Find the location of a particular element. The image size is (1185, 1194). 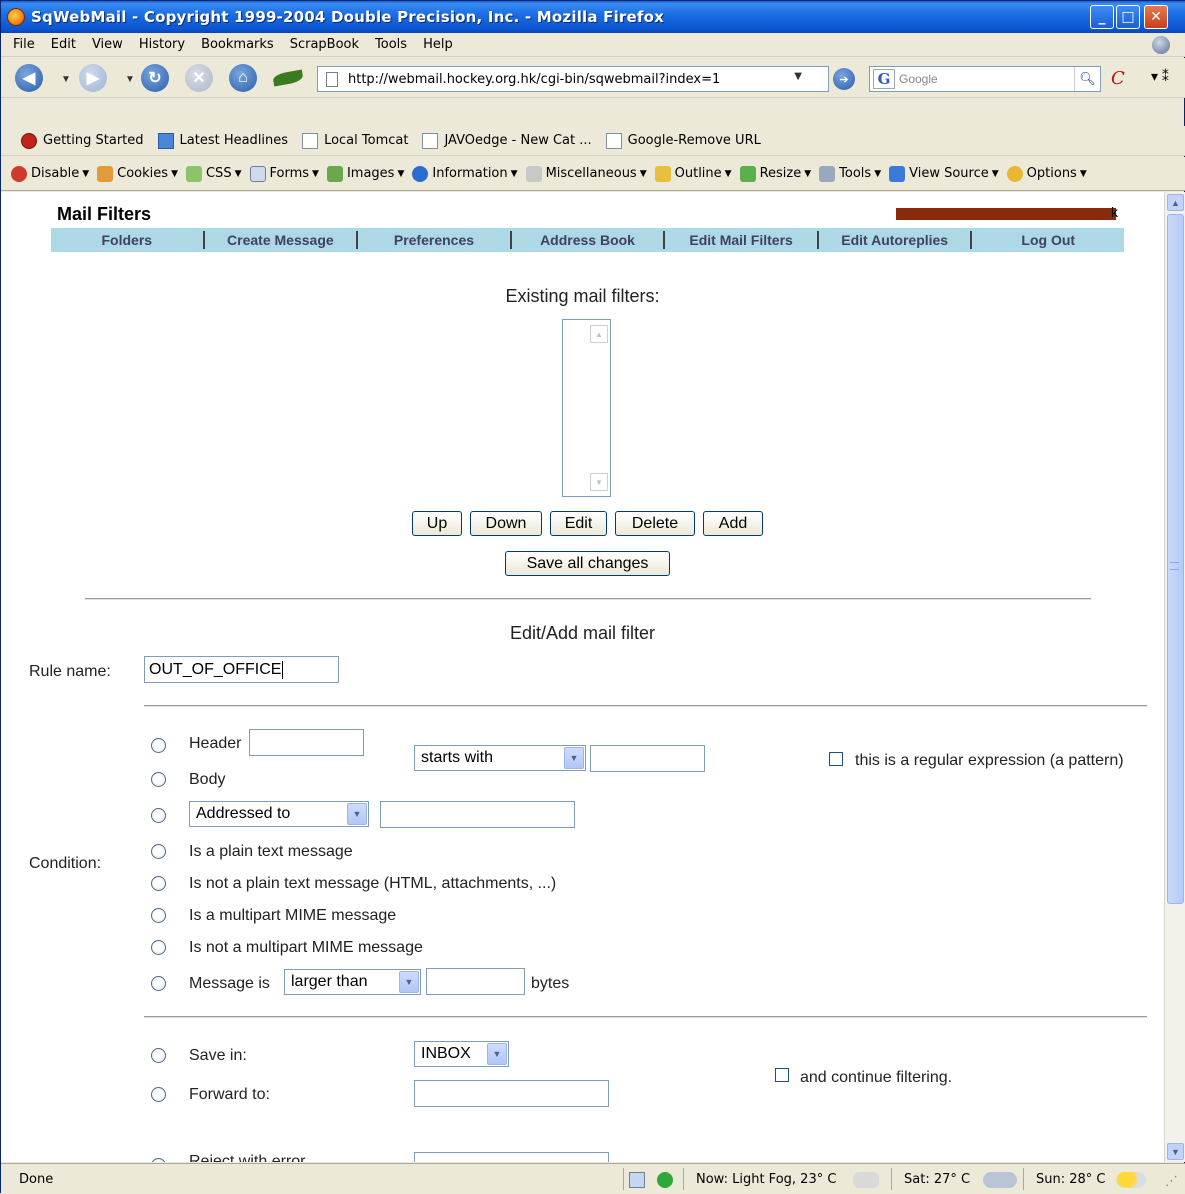

menu-scrapbook: ScrapBook is located at coordinates (324, 44).